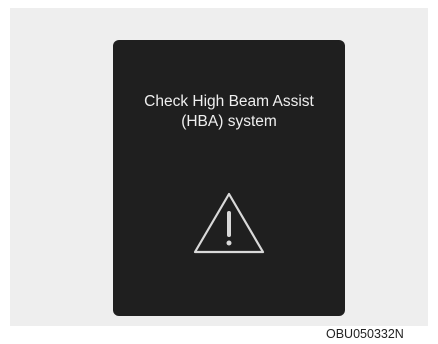 The height and width of the screenshot is (344, 438). Describe the element at coordinates (229, 111) in the screenshot. I see `warning-message: Check High Beam Assist (HBA) system` at that location.